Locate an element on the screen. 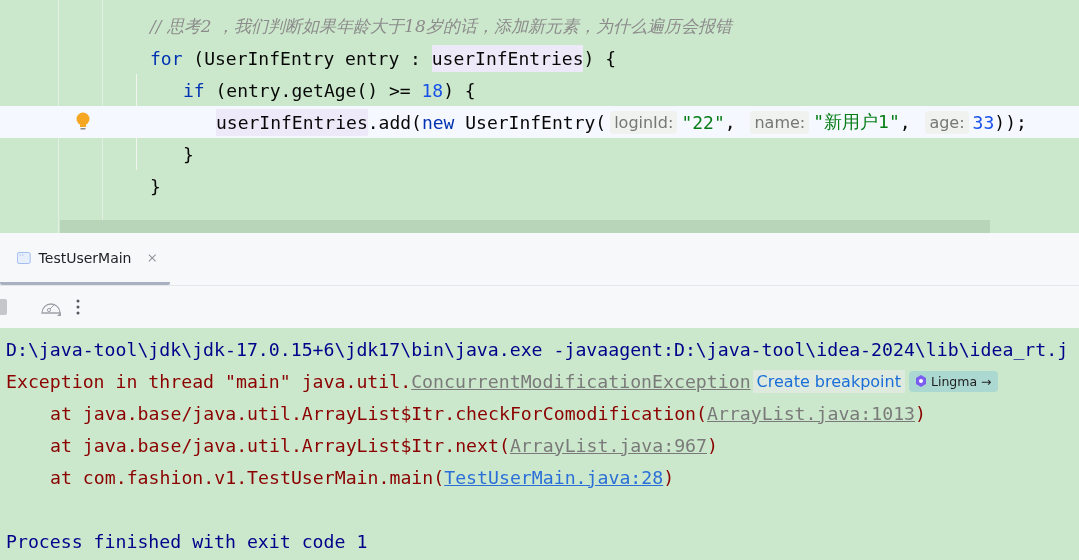 This screenshot has height=560, width=1079. console-text: at java.base/java.util.ArrayList$Itr.next( is located at coordinates (280, 445).